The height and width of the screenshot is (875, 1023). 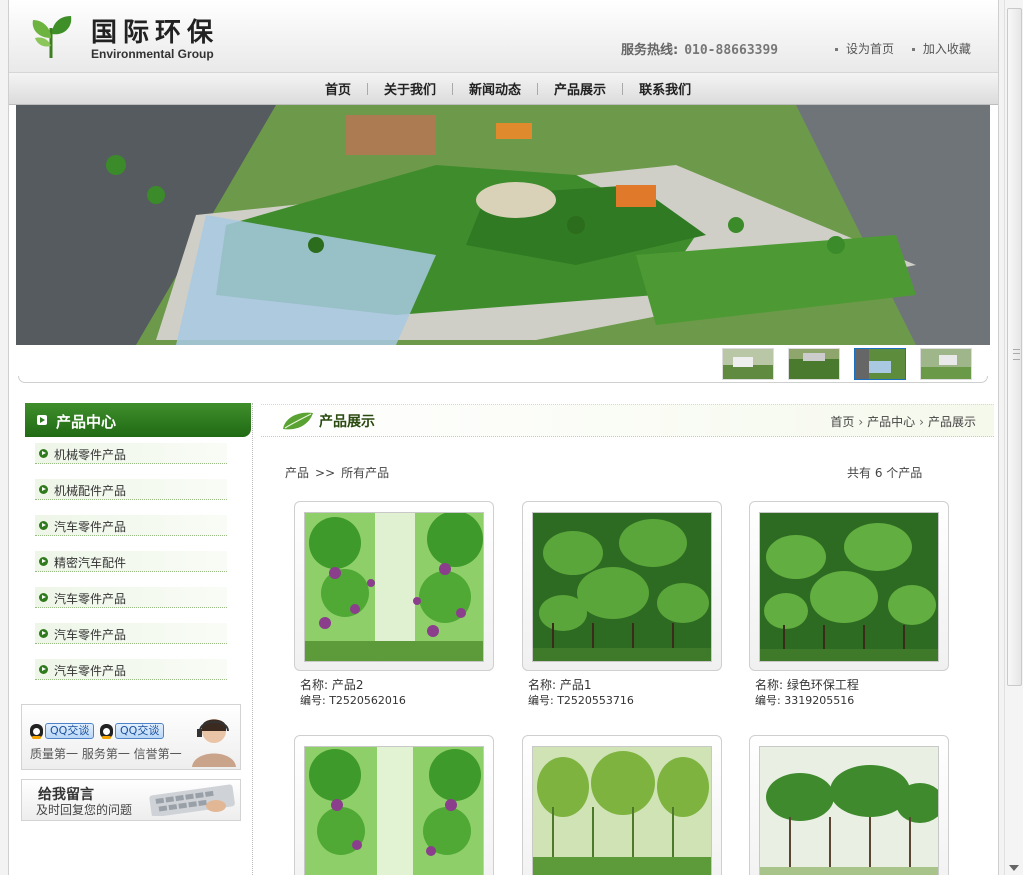 What do you see at coordinates (297, 473) in the screenshot?
I see `list-path-root: 产品` at bounding box center [297, 473].